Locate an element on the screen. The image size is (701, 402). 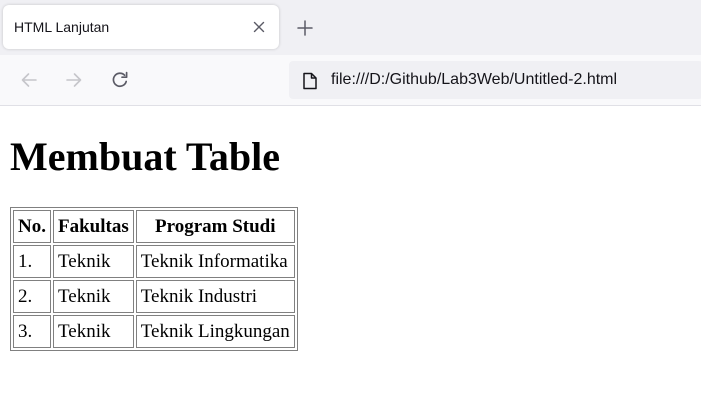
column-header-no: No. is located at coordinates (32, 226).